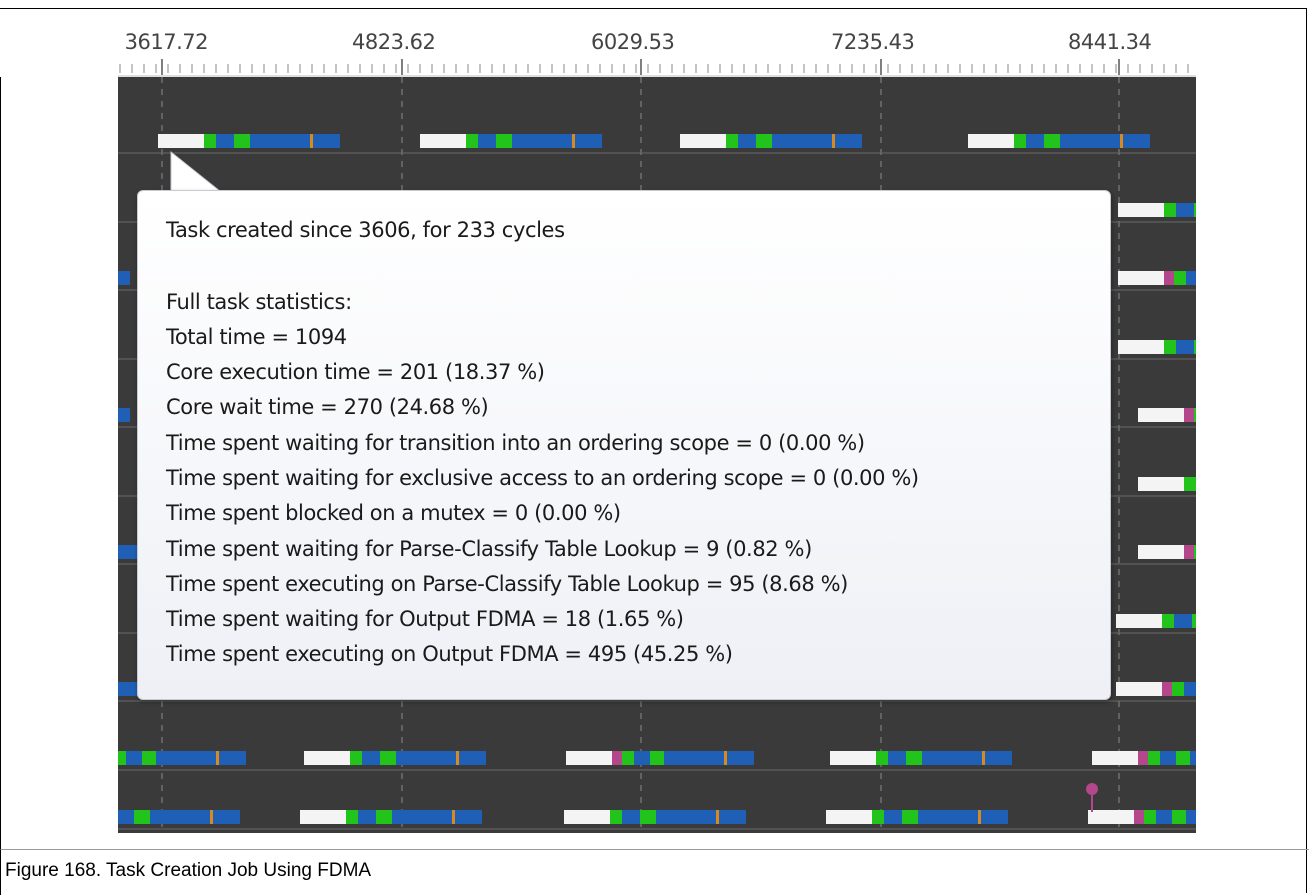 This screenshot has height=895, width=1309. Describe the element at coordinates (394, 42) in the screenshot. I see `ruler-label-1: 4823.62` at that location.